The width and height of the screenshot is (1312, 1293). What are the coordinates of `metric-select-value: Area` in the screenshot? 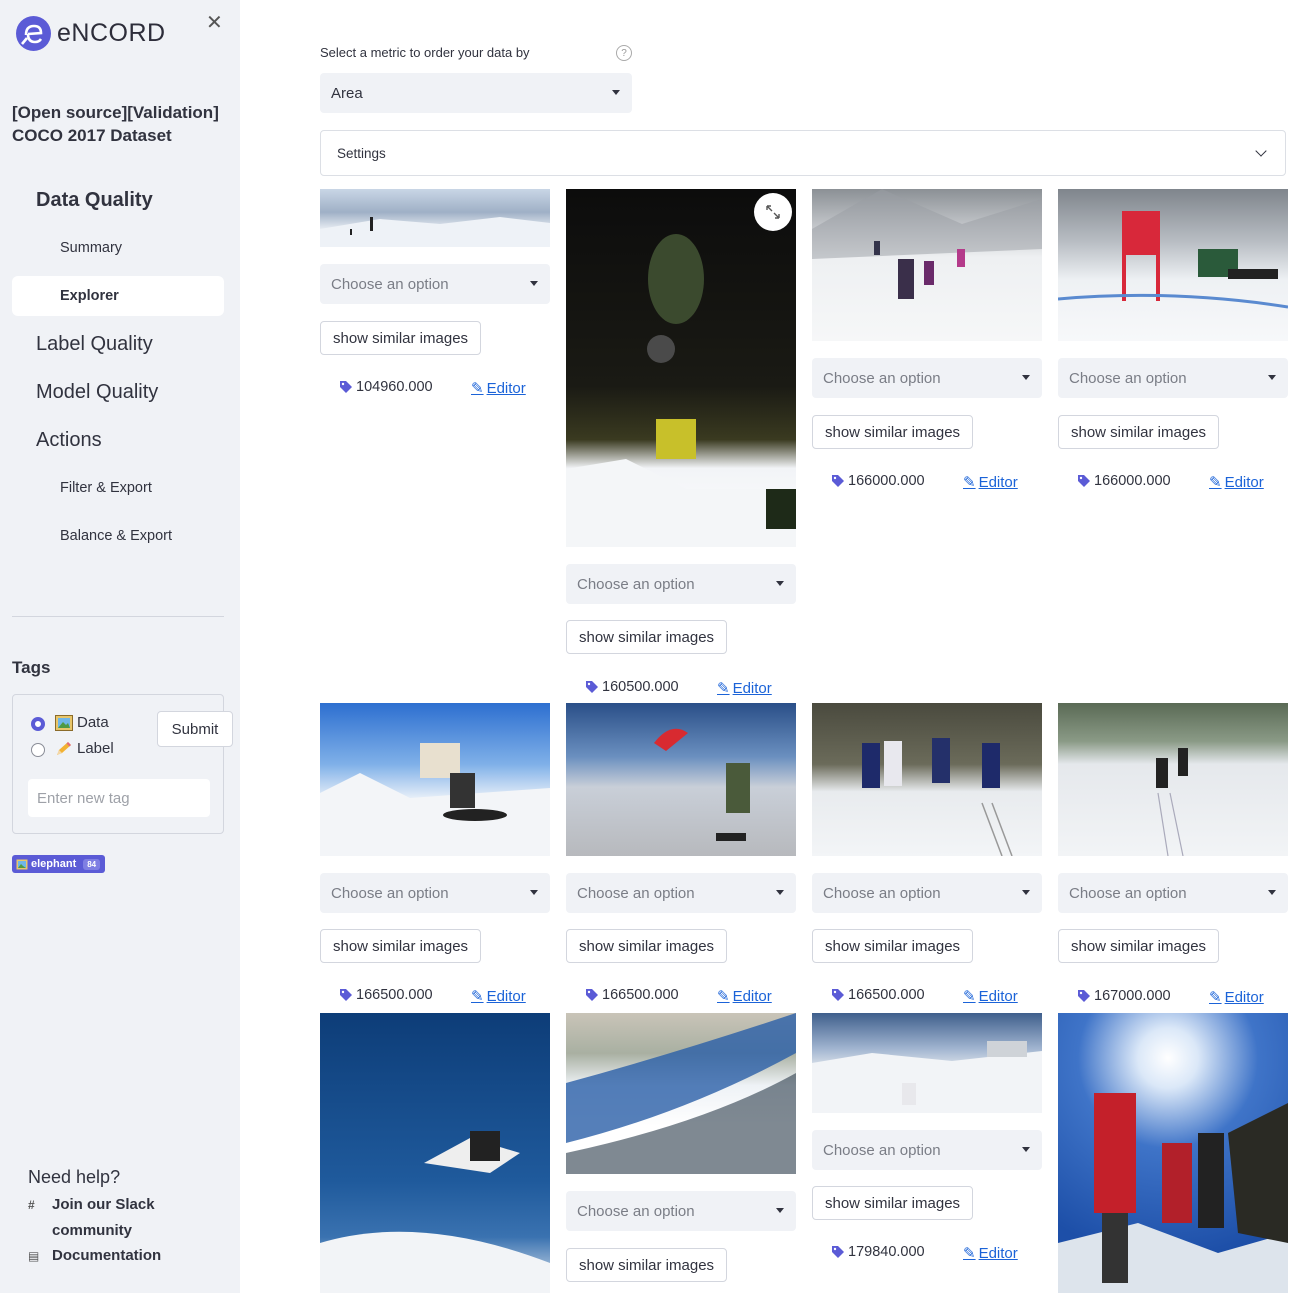 It's located at (347, 93).